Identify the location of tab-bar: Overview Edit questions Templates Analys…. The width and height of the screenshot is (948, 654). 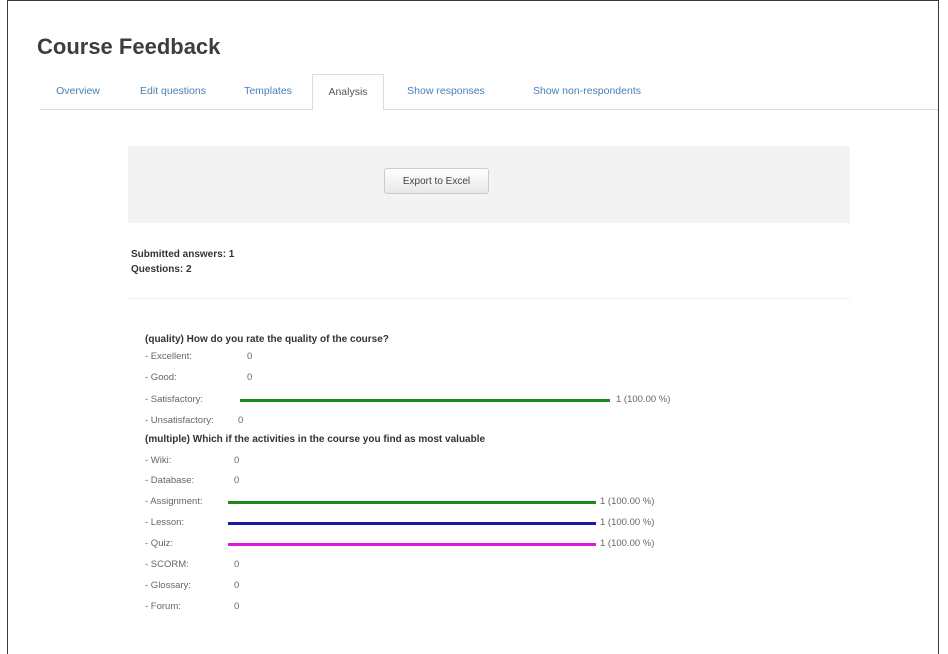
(489, 92).